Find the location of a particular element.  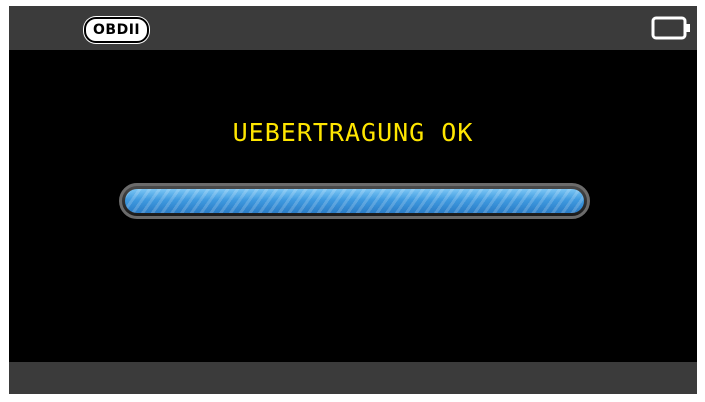

top-status-bar: OBDII is located at coordinates (353, 28).